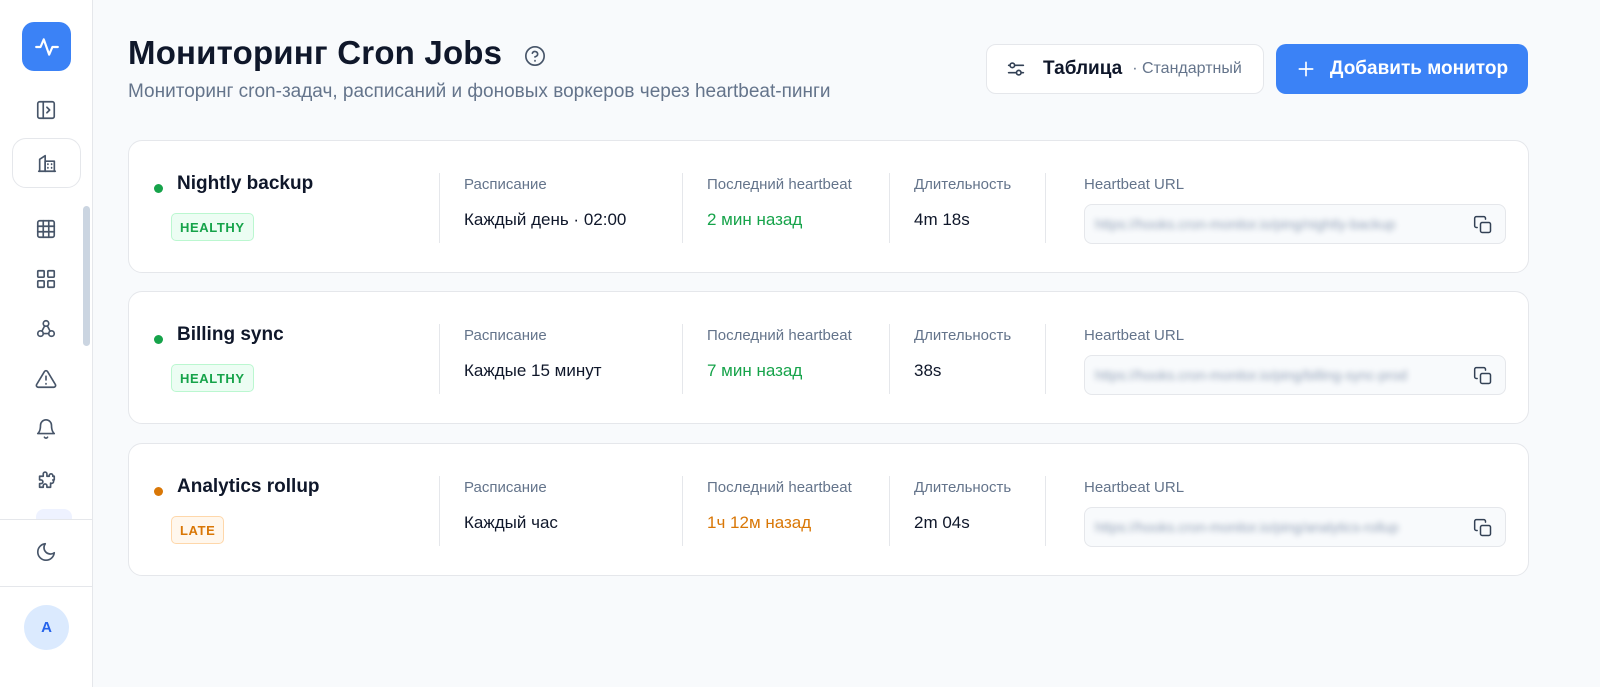  What do you see at coordinates (942, 219) in the screenshot?
I see `duration-value: 4m 18s` at bounding box center [942, 219].